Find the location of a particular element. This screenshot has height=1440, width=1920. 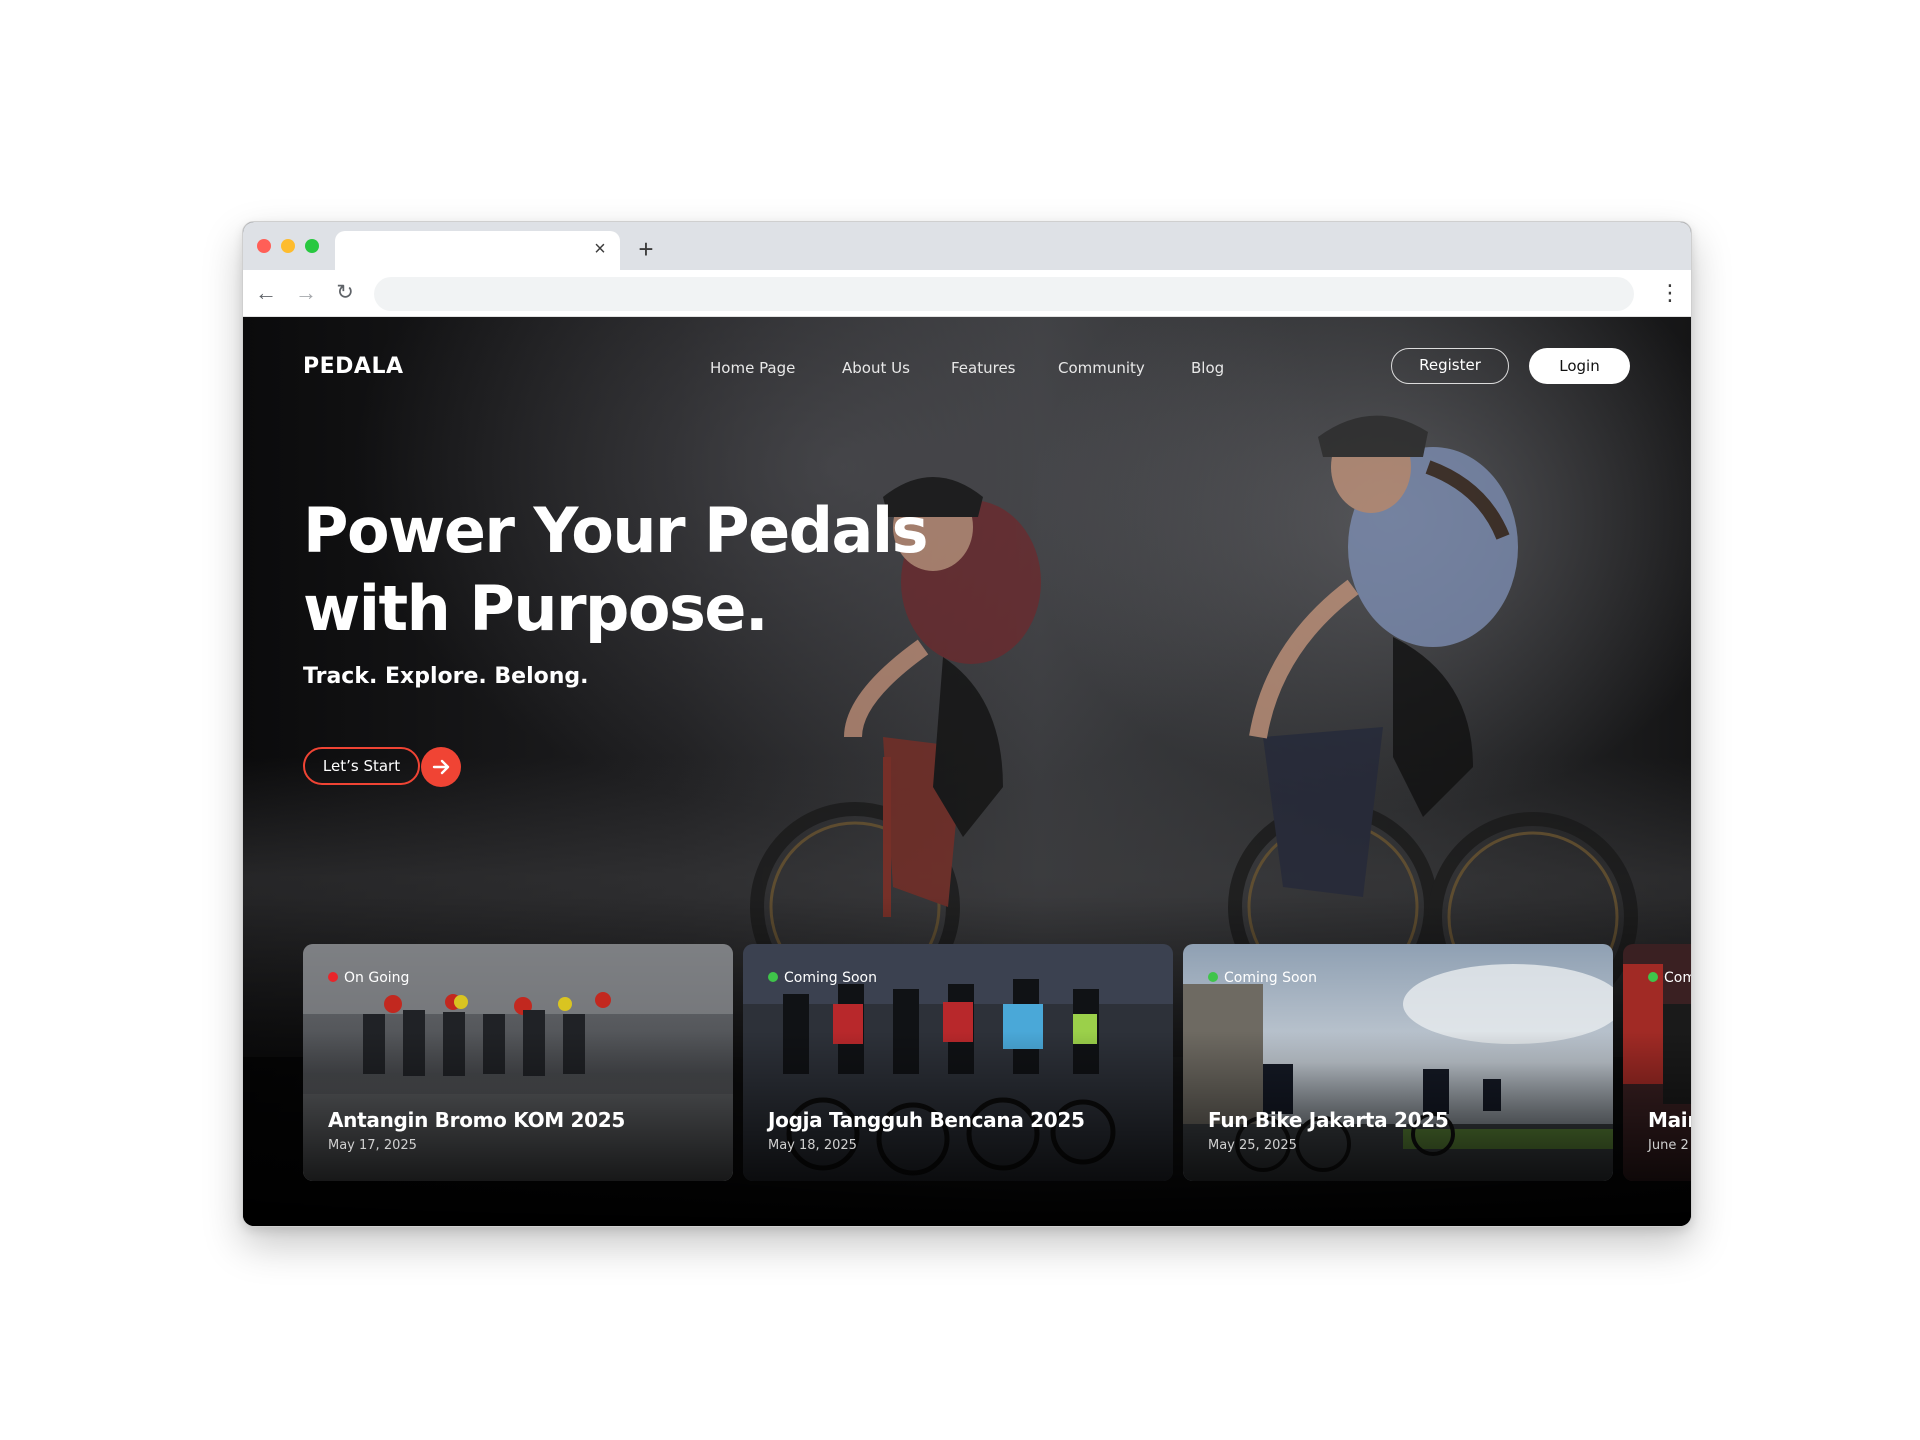

tab-close-icon: × is located at coordinates (600, 249).